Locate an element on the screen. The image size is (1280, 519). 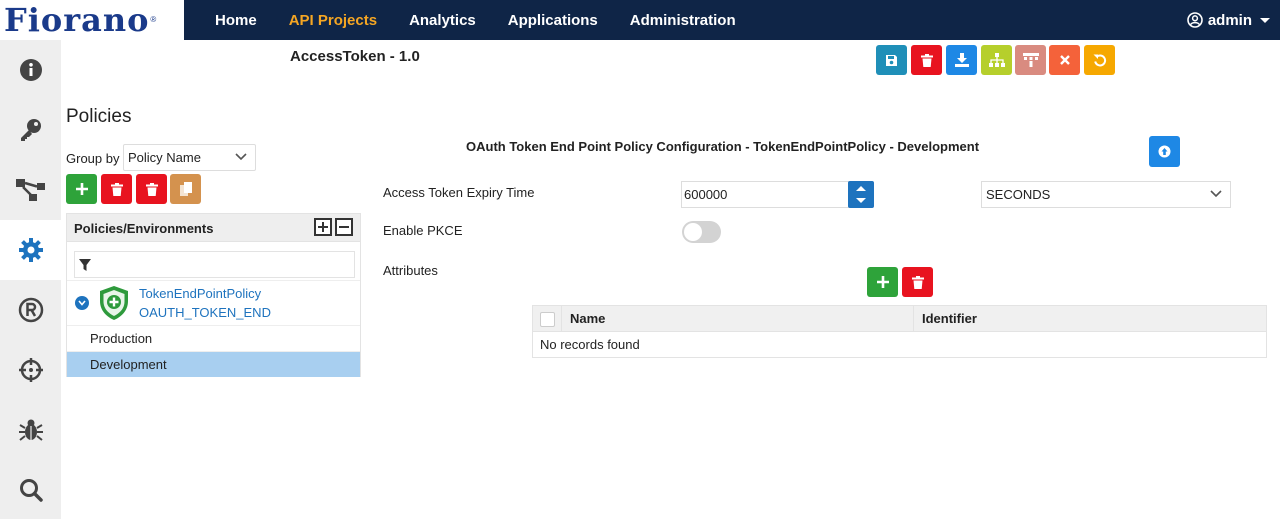
add-policy-button is located at coordinates (81, 189).